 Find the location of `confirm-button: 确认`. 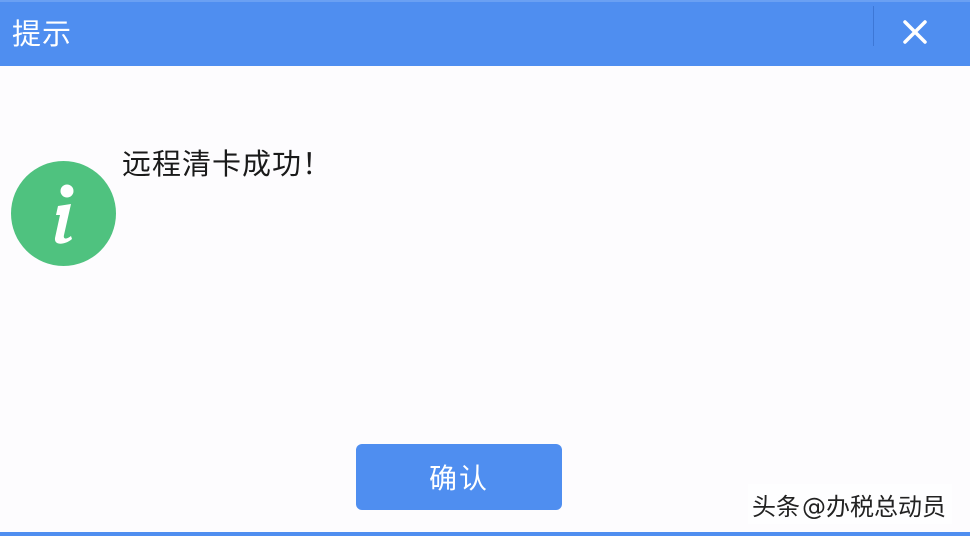

confirm-button: 确认 is located at coordinates (459, 477).